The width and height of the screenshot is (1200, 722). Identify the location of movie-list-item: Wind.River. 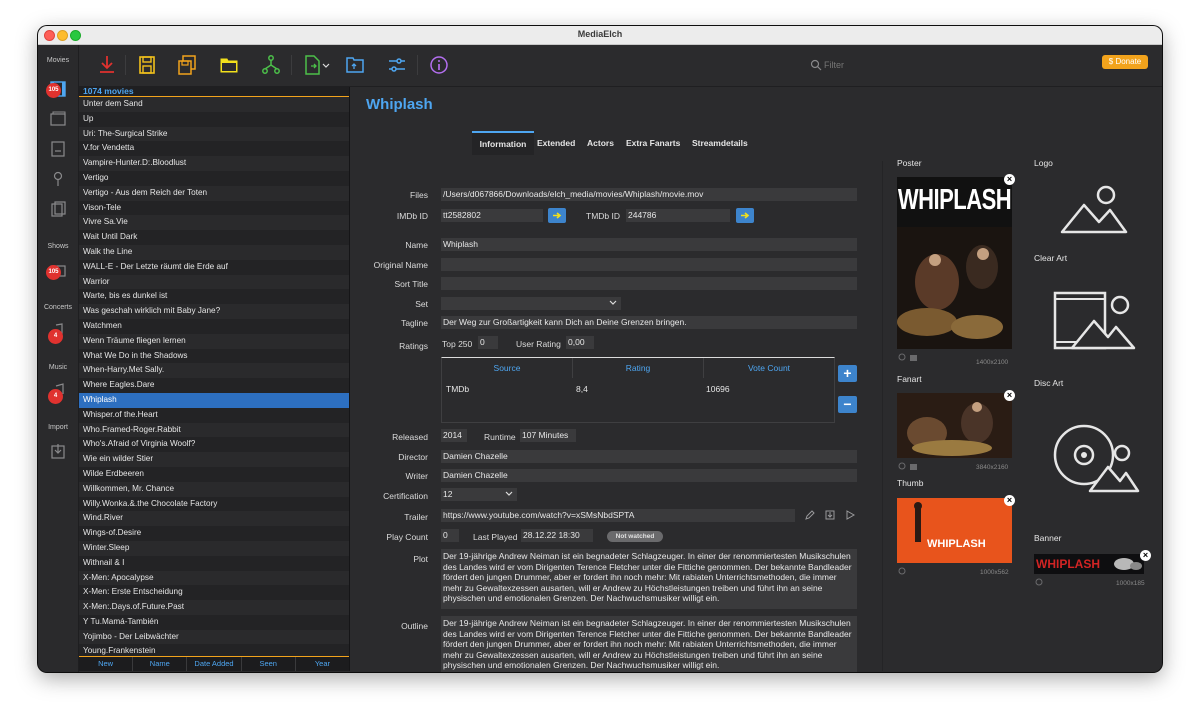
(214, 519).